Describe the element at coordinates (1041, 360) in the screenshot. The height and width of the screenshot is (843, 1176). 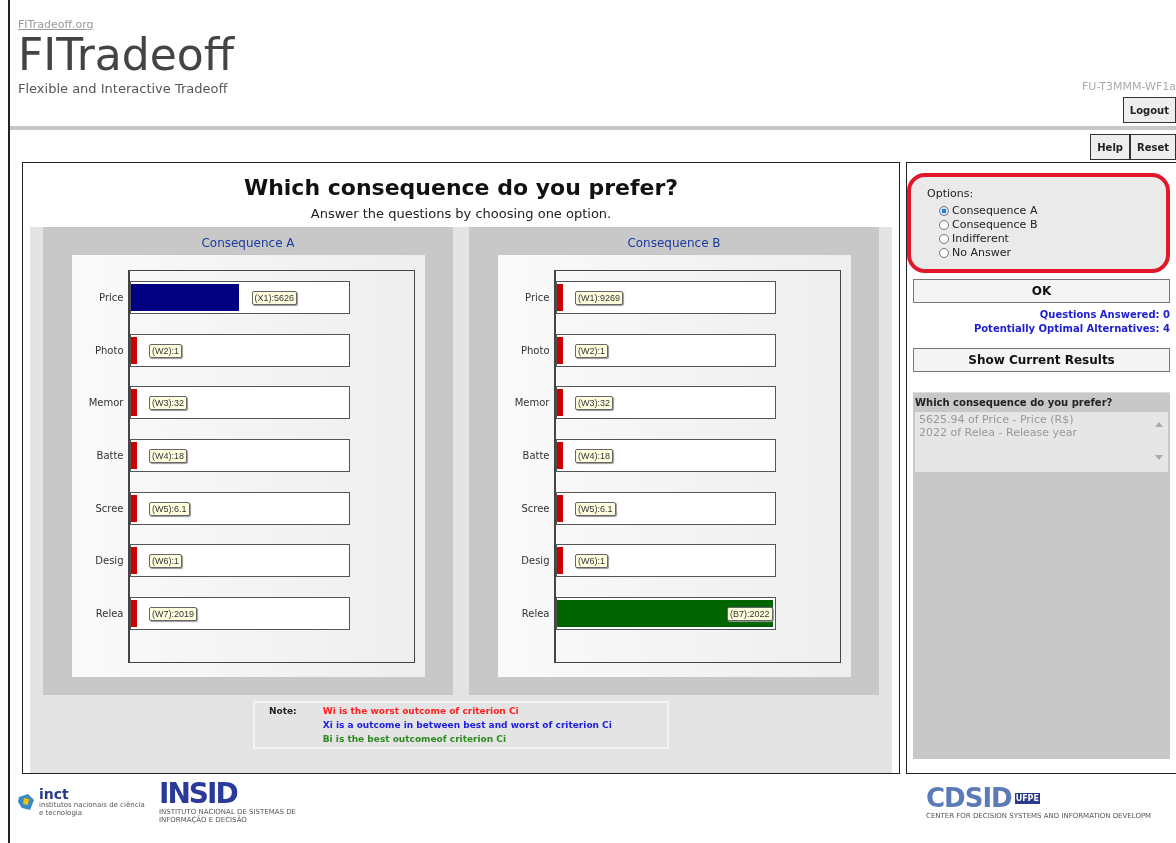
I see `results-button: Show Current Results` at that location.